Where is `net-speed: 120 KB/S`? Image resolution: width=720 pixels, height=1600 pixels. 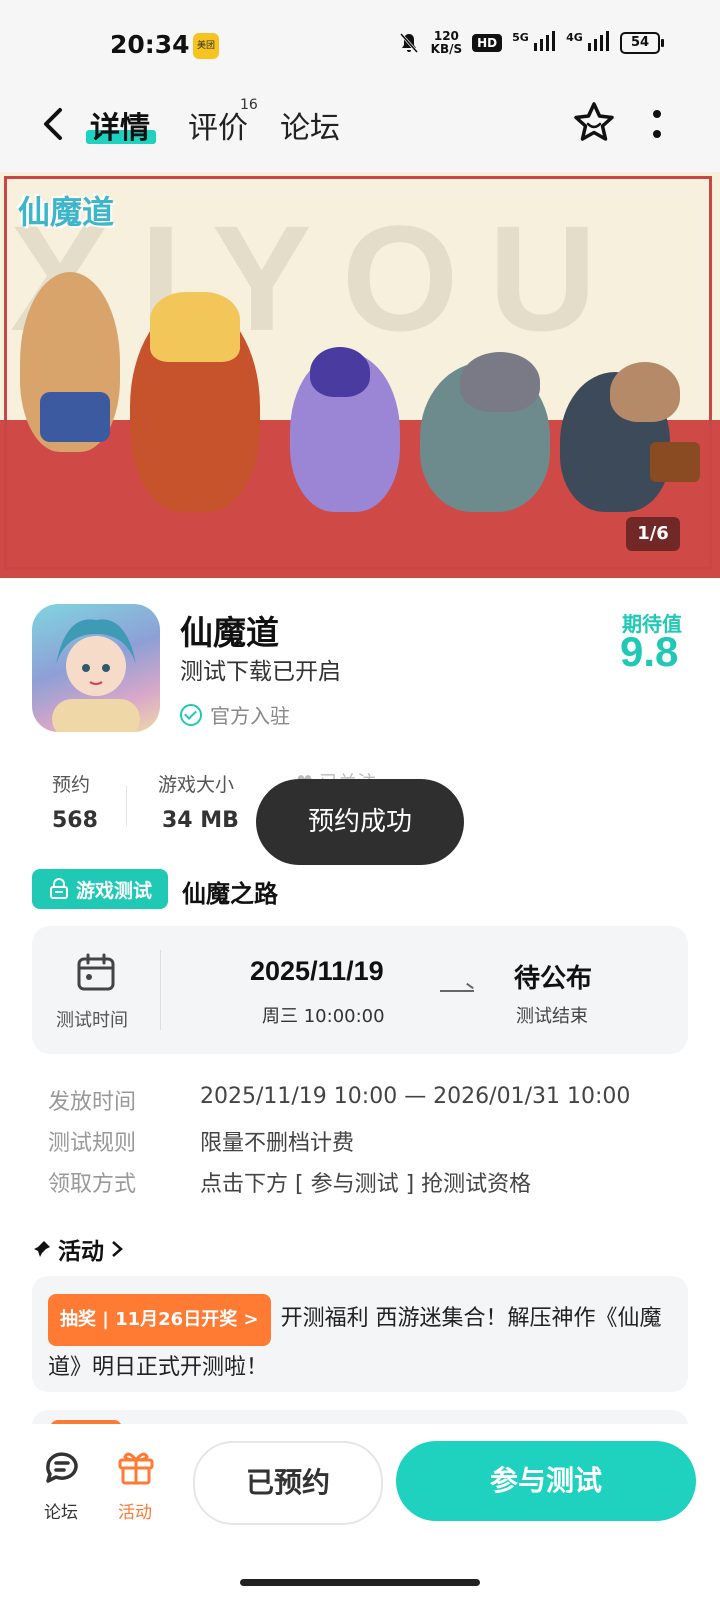
net-speed: 120 KB/S is located at coordinates (446, 43).